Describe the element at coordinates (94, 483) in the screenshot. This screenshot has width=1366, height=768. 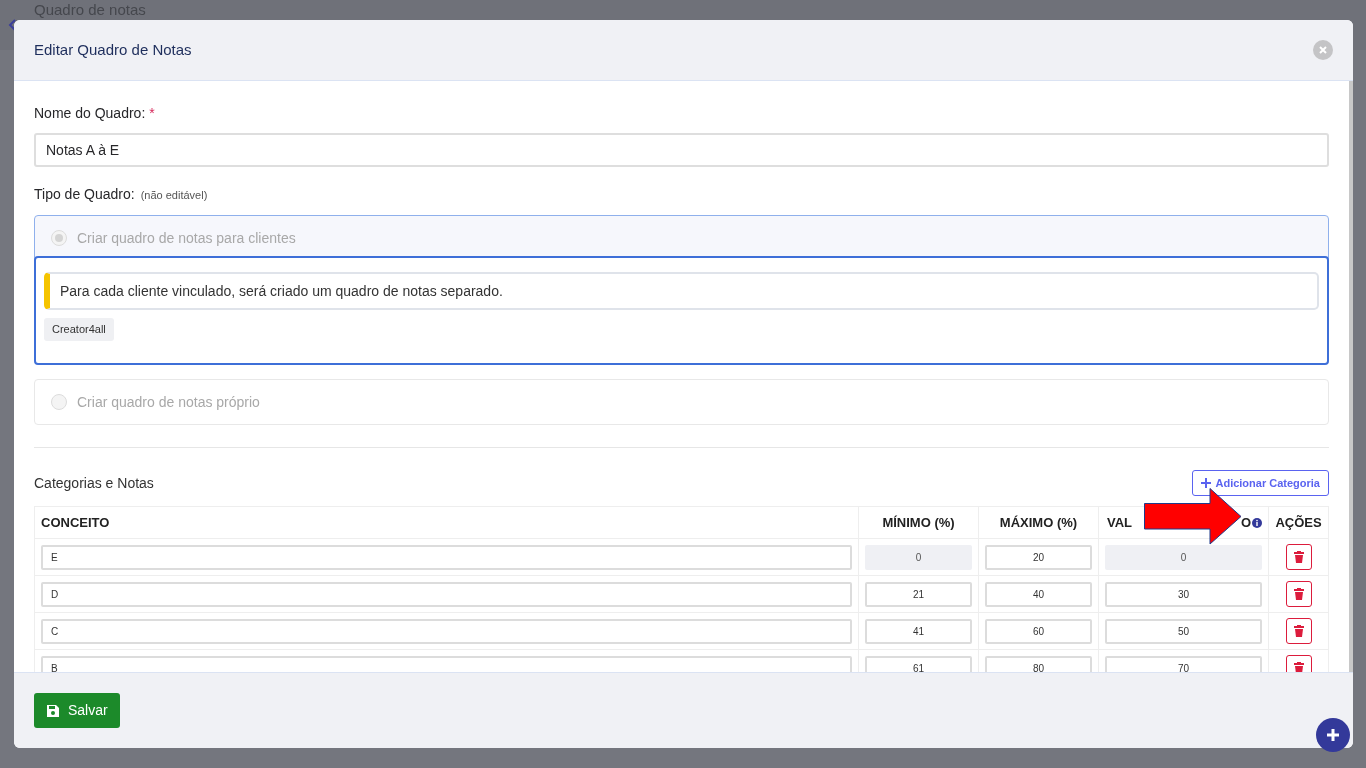
I see `section-title: Categorias e Notas` at that location.